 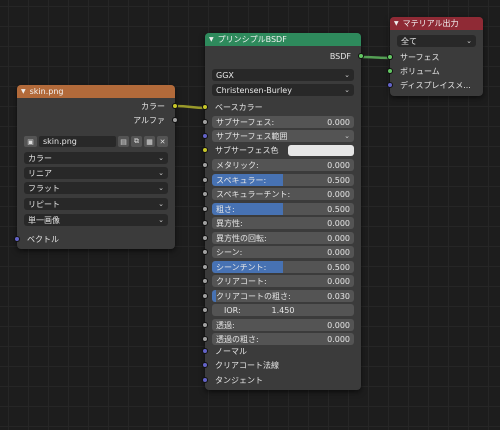 I want to click on ior-field: IOR: 1.450, so click(x=283, y=310).